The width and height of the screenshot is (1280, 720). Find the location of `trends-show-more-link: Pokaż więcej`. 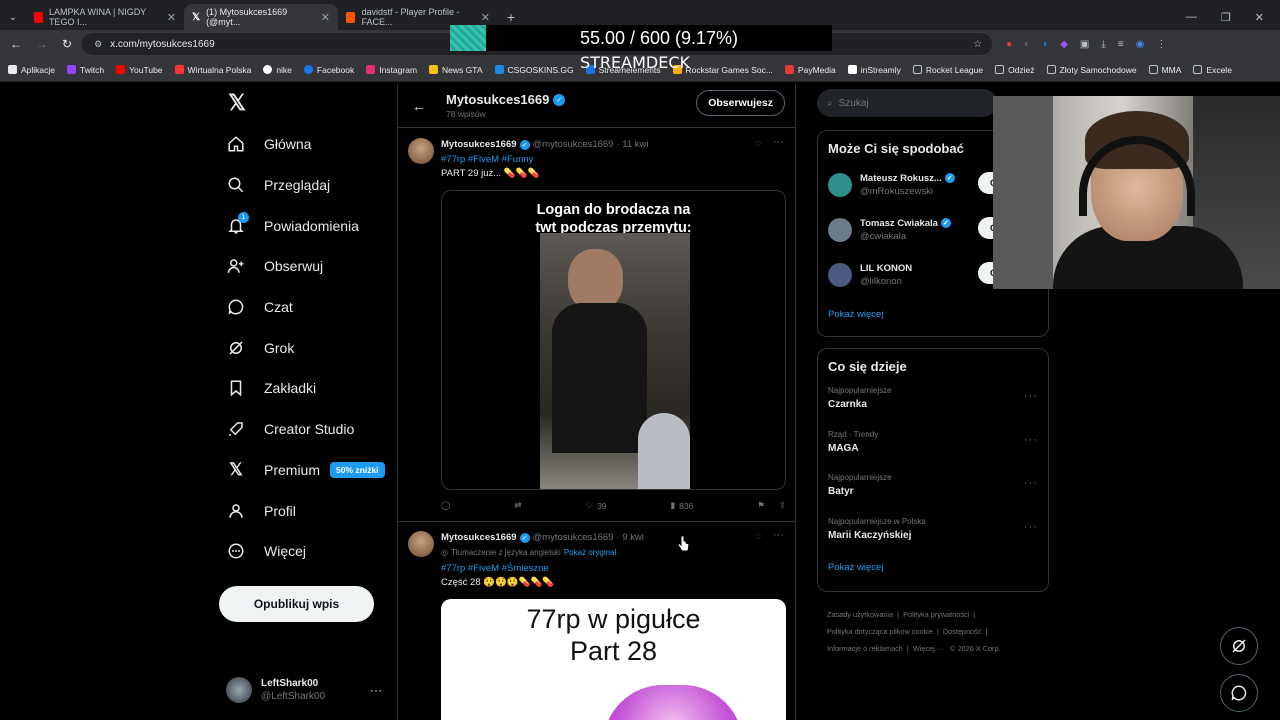

trends-show-more-link: Pokaż więcej is located at coordinates (933, 569).